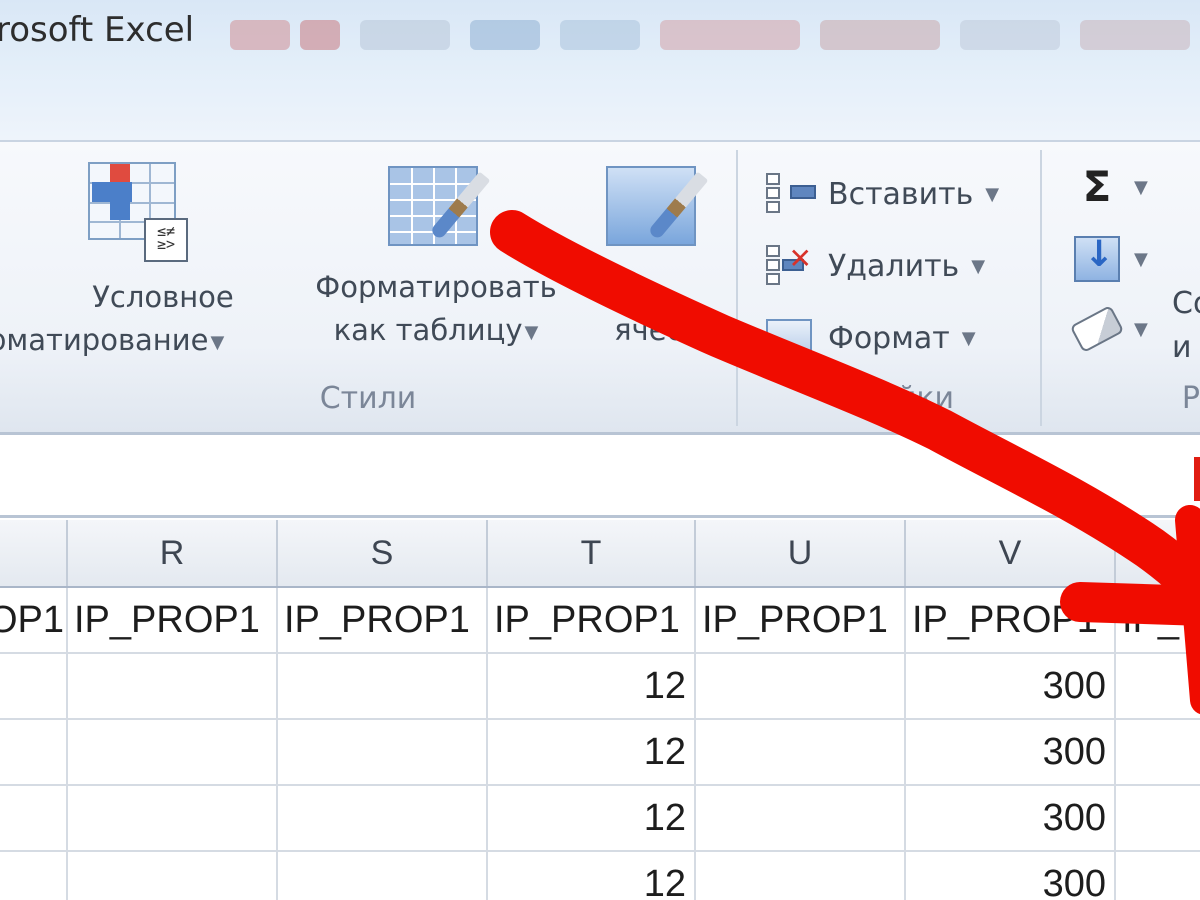 The height and width of the screenshot is (900, 1200). Describe the element at coordinates (894, 266) in the screenshot. I see `delete-label: Удалить` at that location.